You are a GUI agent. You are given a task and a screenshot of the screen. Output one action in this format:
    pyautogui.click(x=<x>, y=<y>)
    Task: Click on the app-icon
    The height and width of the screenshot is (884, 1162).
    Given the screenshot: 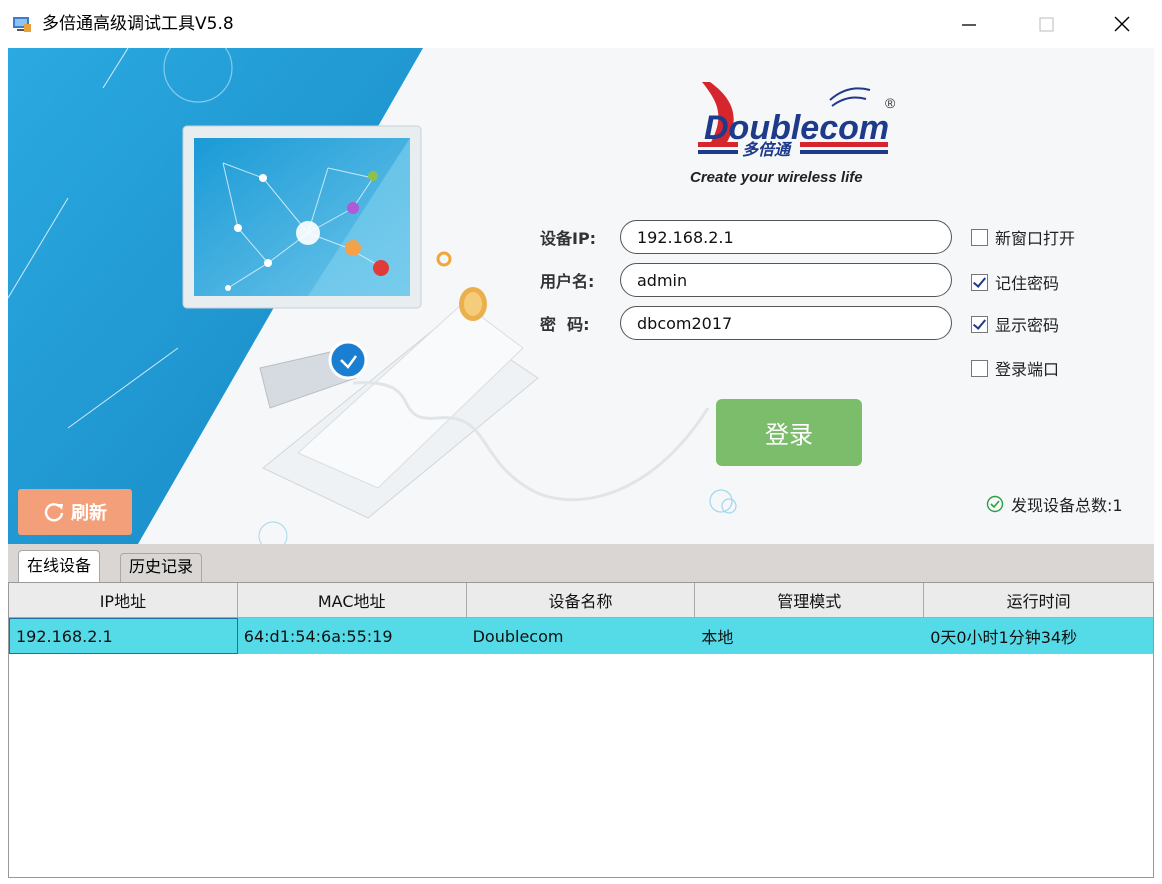 What is the action you would take?
    pyautogui.click(x=22, y=24)
    